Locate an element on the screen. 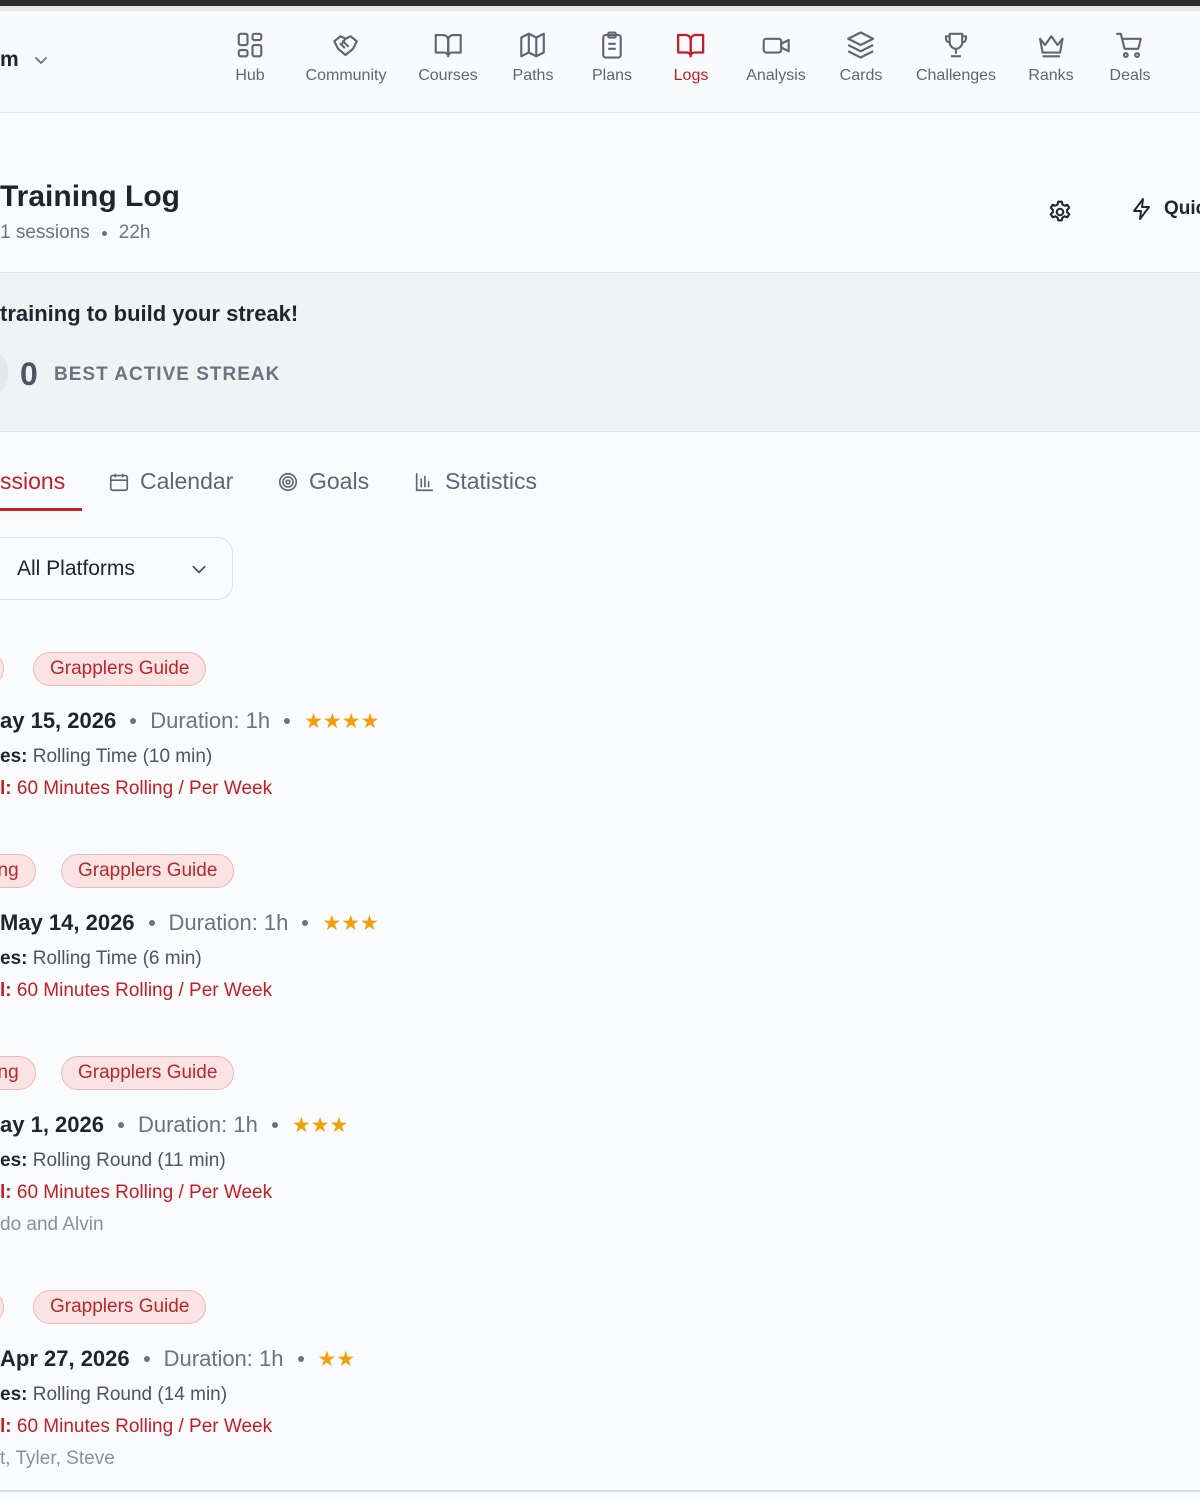  nav-item-deals: Deals is located at coordinates (1130, 57).